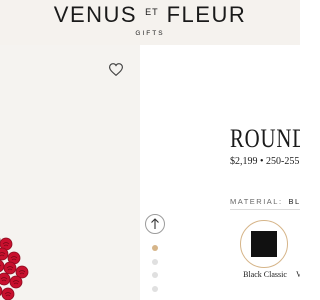  Describe the element at coordinates (298, 274) in the screenshot. I see `material-option-next: V` at that location.